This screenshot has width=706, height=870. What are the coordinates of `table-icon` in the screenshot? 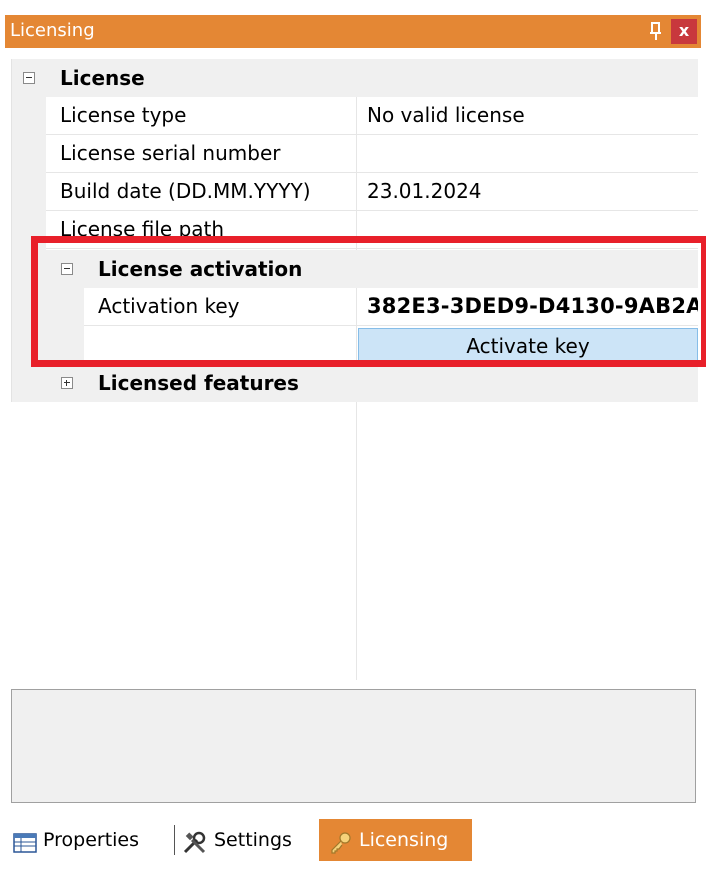 It's located at (25, 840).